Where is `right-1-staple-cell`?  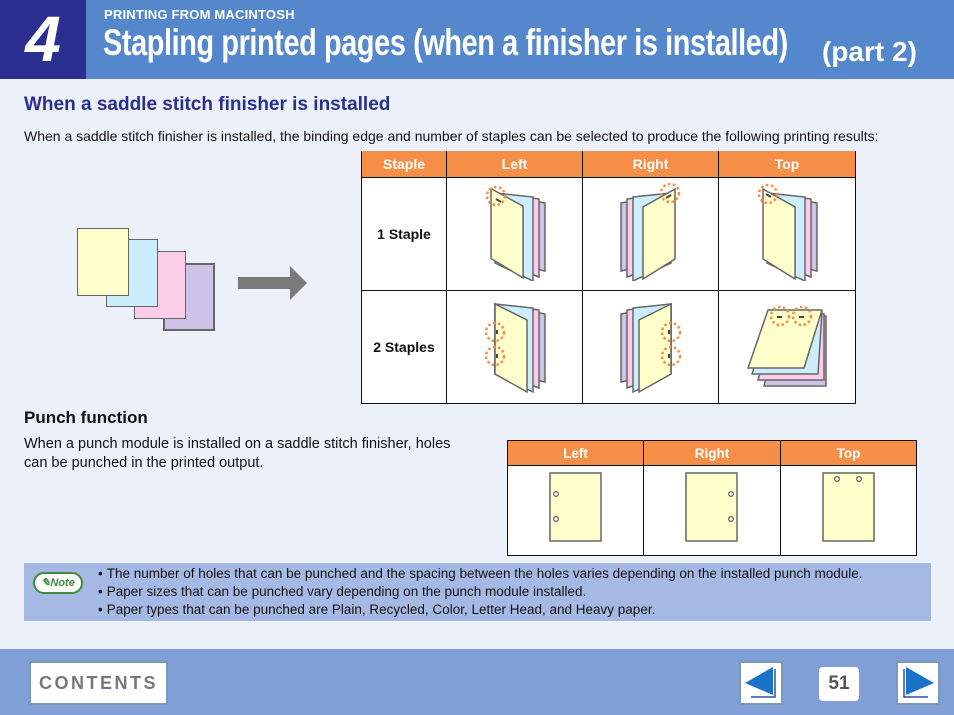
right-1-staple-cell is located at coordinates (650, 233).